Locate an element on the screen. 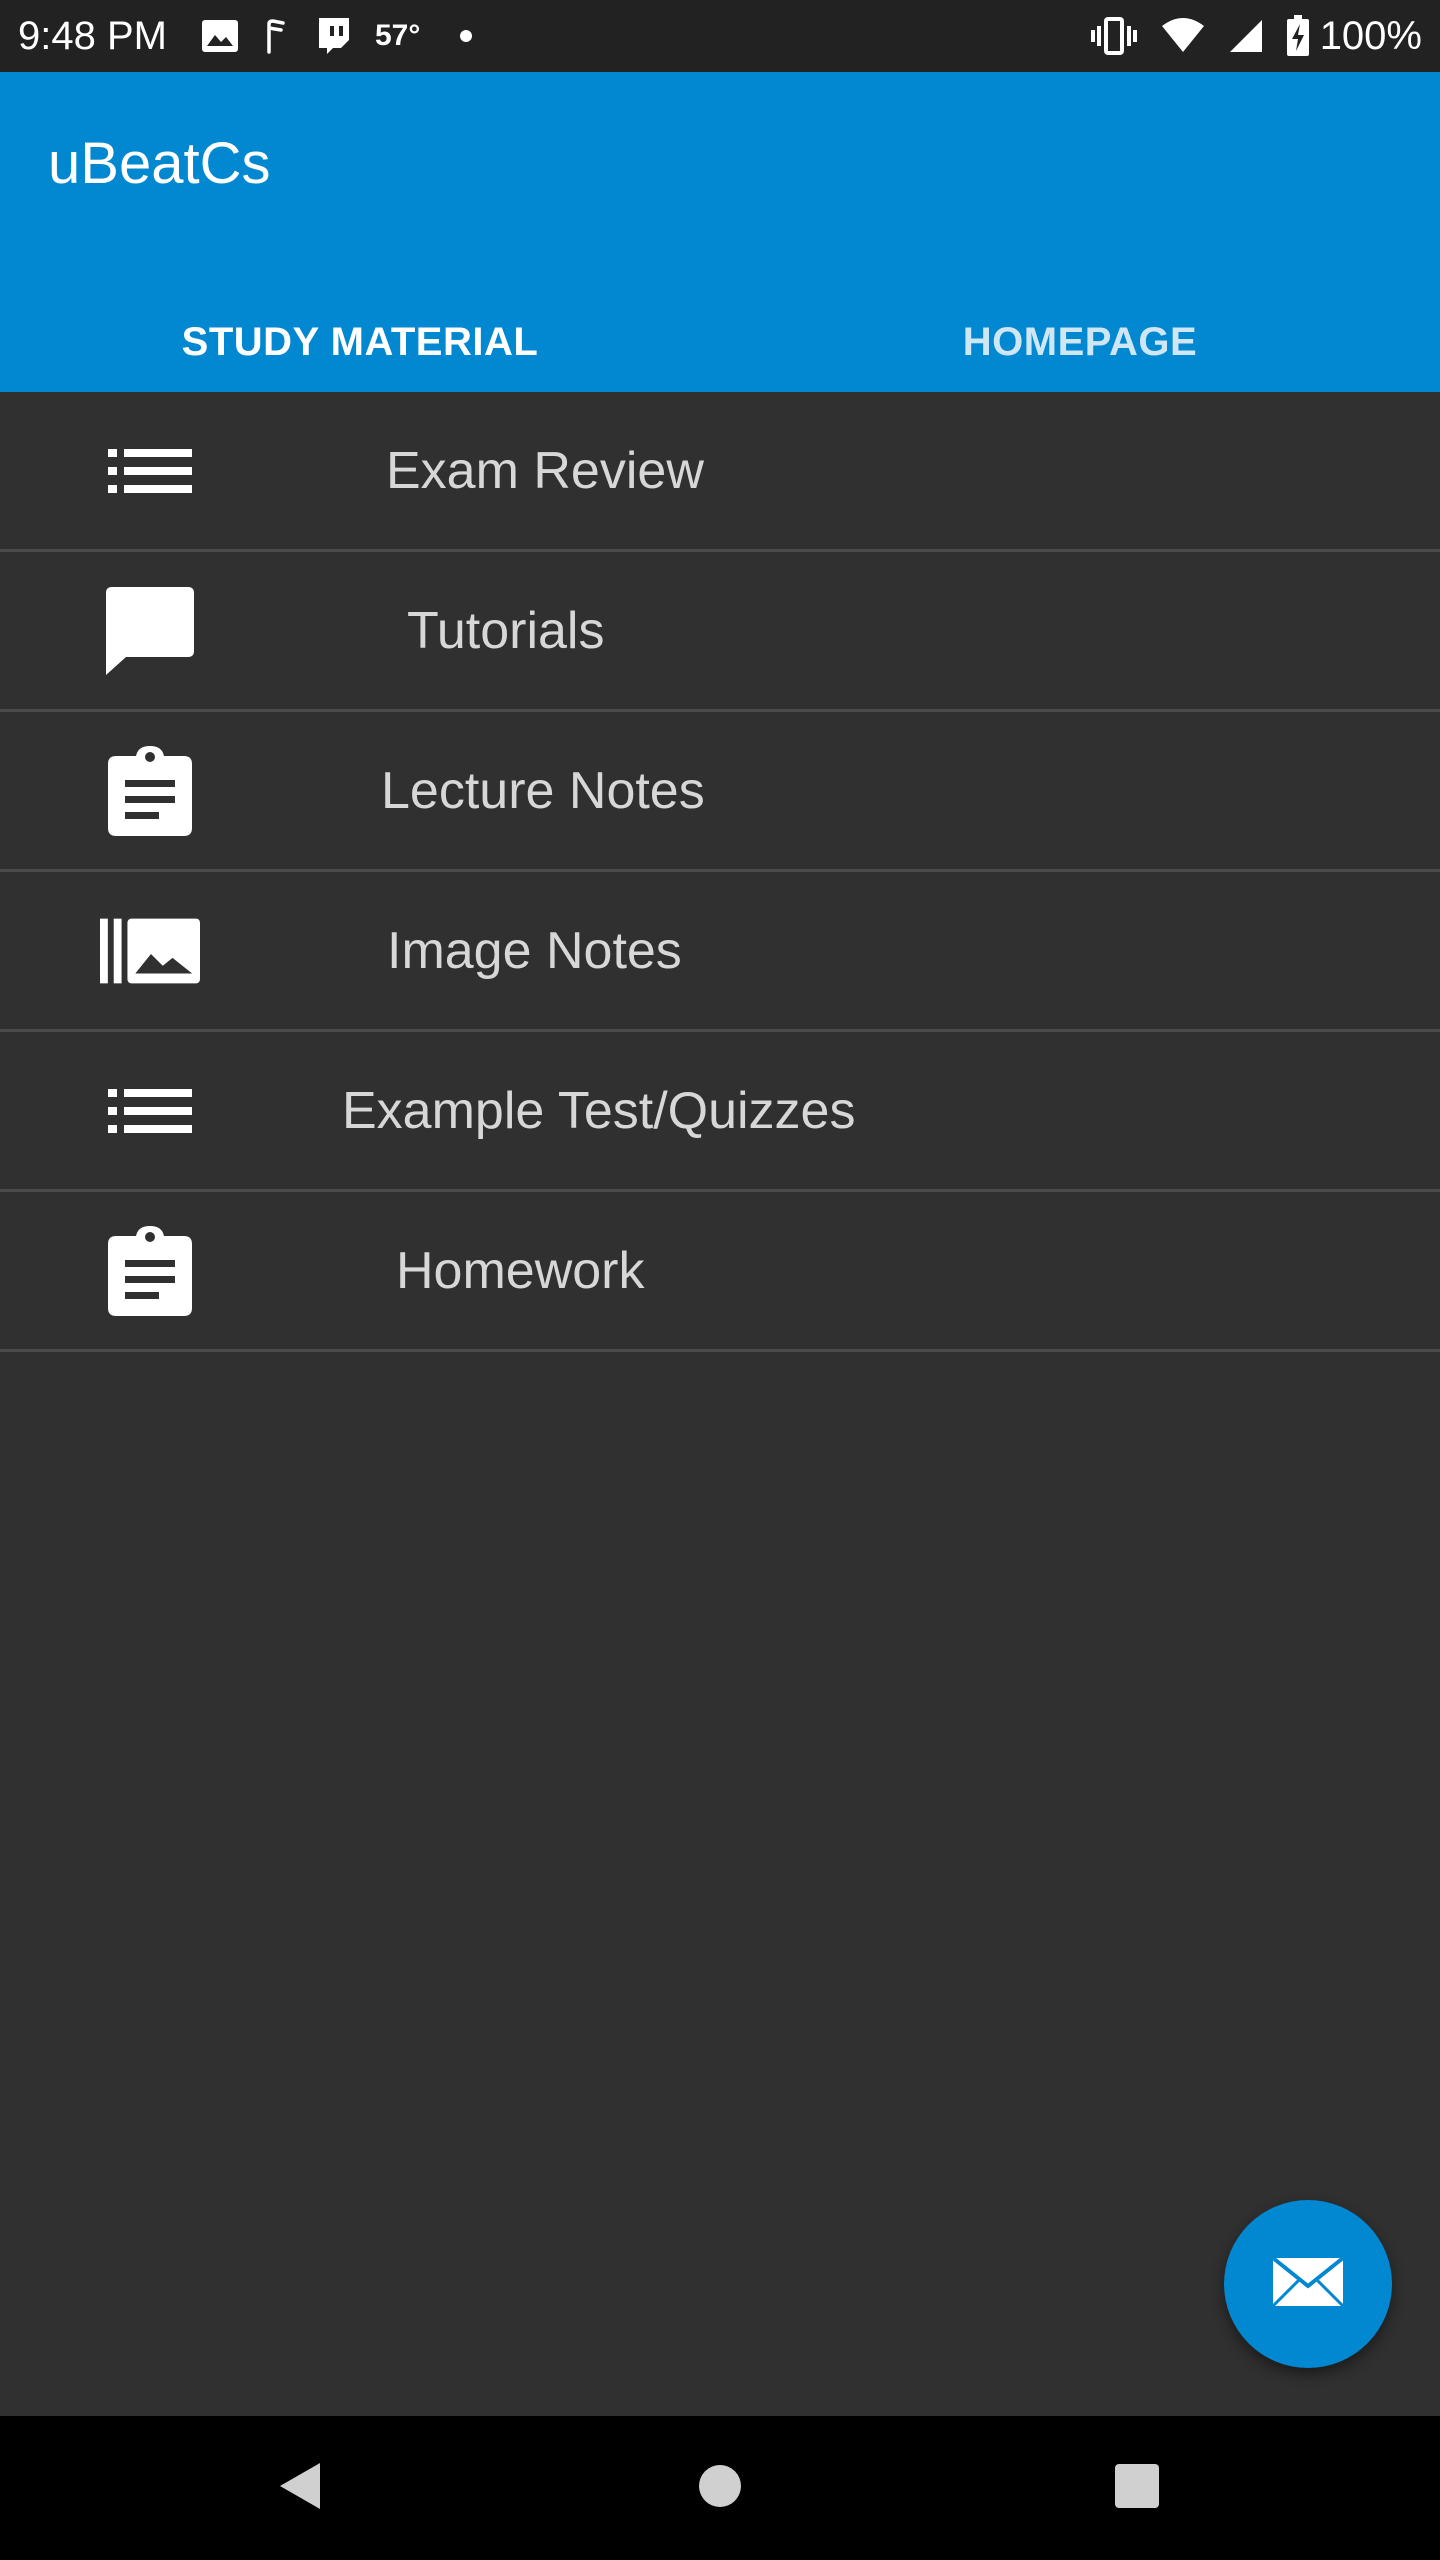 This screenshot has height=2560, width=1440. notification-dot is located at coordinates (466, 36).